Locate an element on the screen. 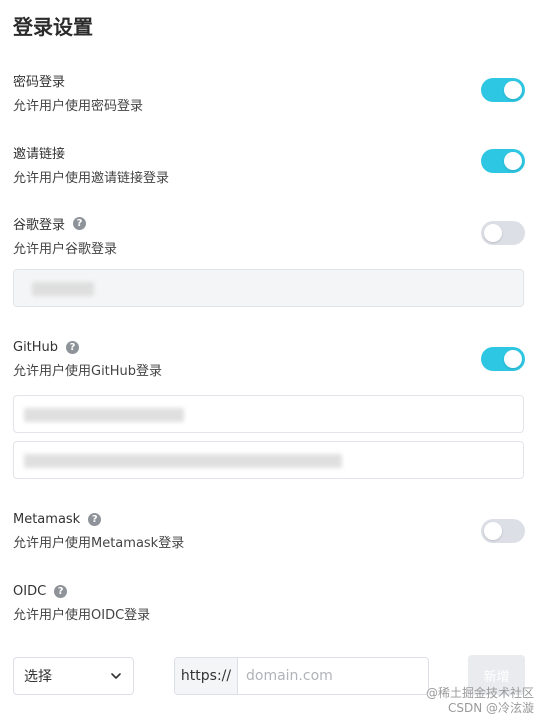 The width and height of the screenshot is (546, 717). domain-input is located at coordinates (333, 676).